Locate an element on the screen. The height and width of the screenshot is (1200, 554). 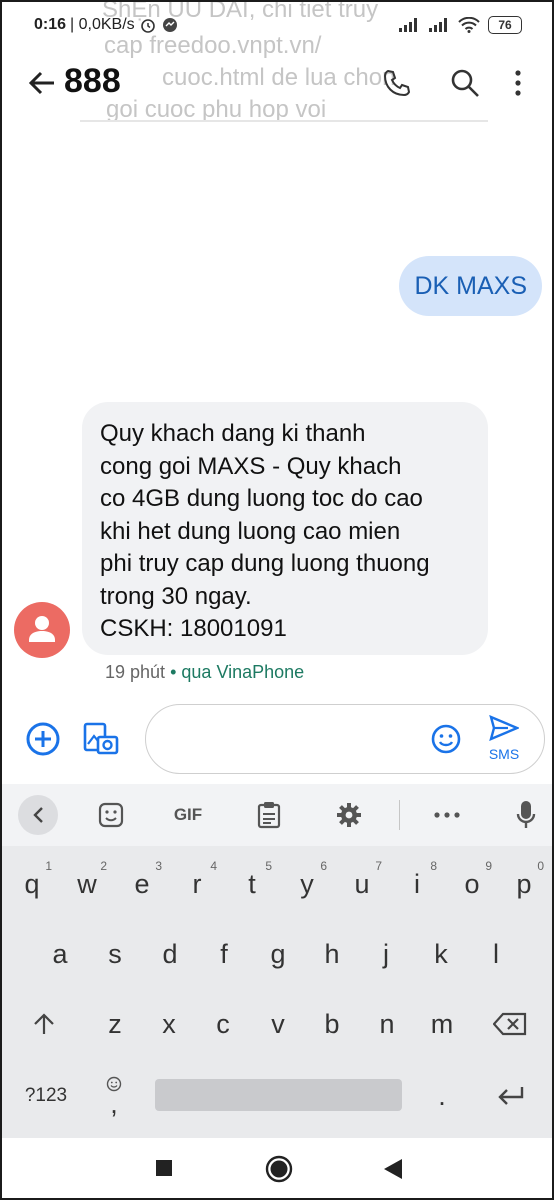
message-line: Quy khach dang ki thanh is located at coordinates (233, 433).